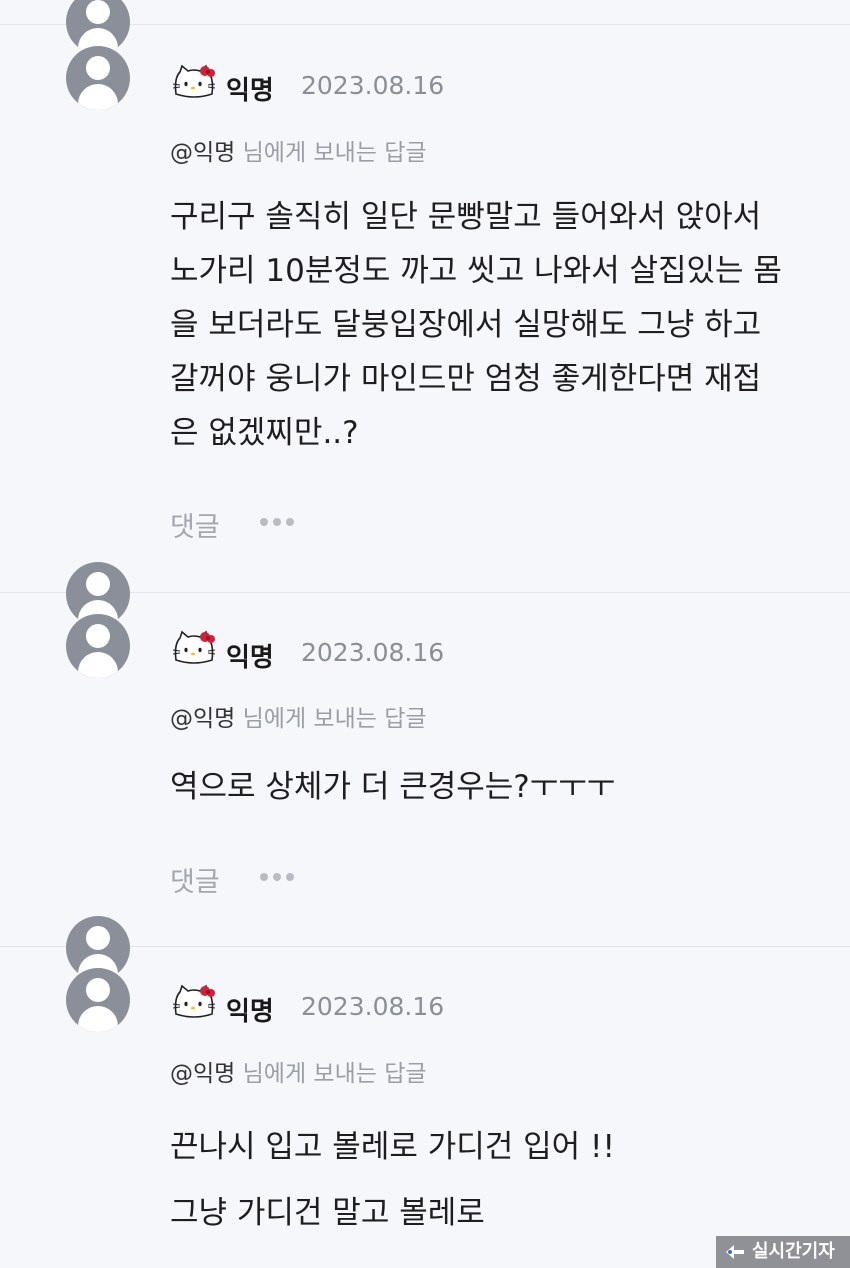 The image size is (850, 1268). What do you see at coordinates (466, 217) in the screenshot?
I see `comment-line: 구리구 솔직히 일단 문빵말고 들어와서 앉아서` at bounding box center [466, 217].